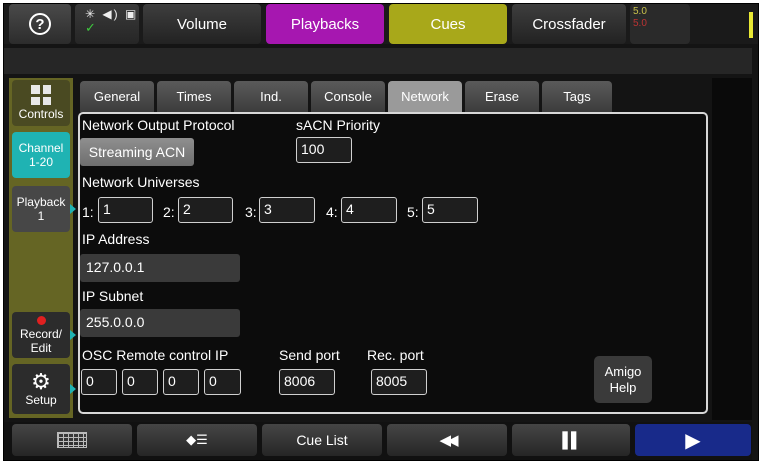  I want to click on tab-erase: Erase, so click(502, 96).